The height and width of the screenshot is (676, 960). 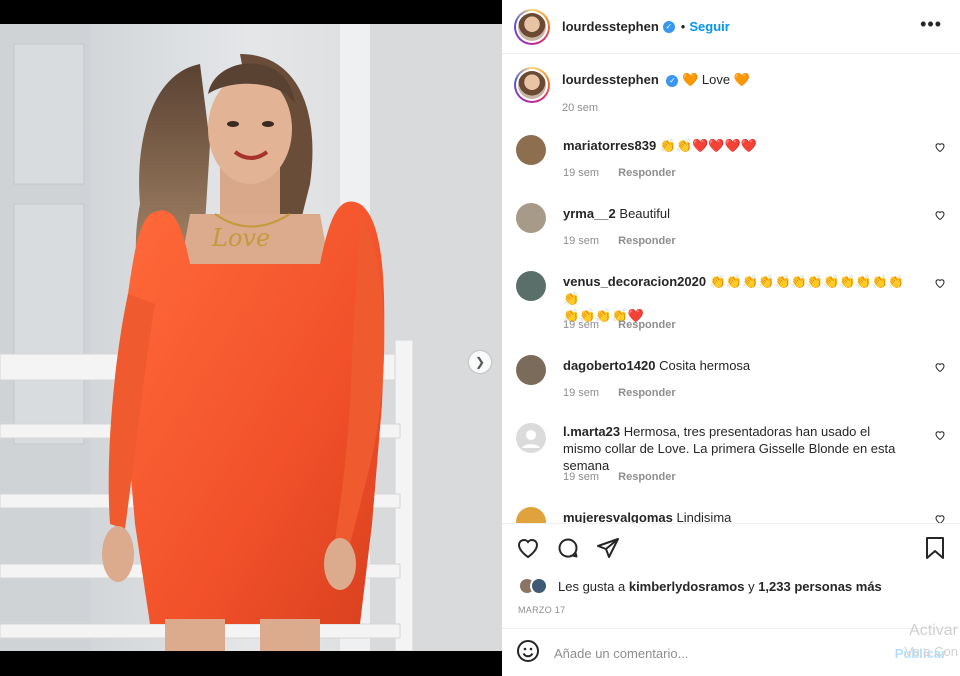 What do you see at coordinates (931, 24) in the screenshot?
I see `more-horizontal-icon: •••` at bounding box center [931, 24].